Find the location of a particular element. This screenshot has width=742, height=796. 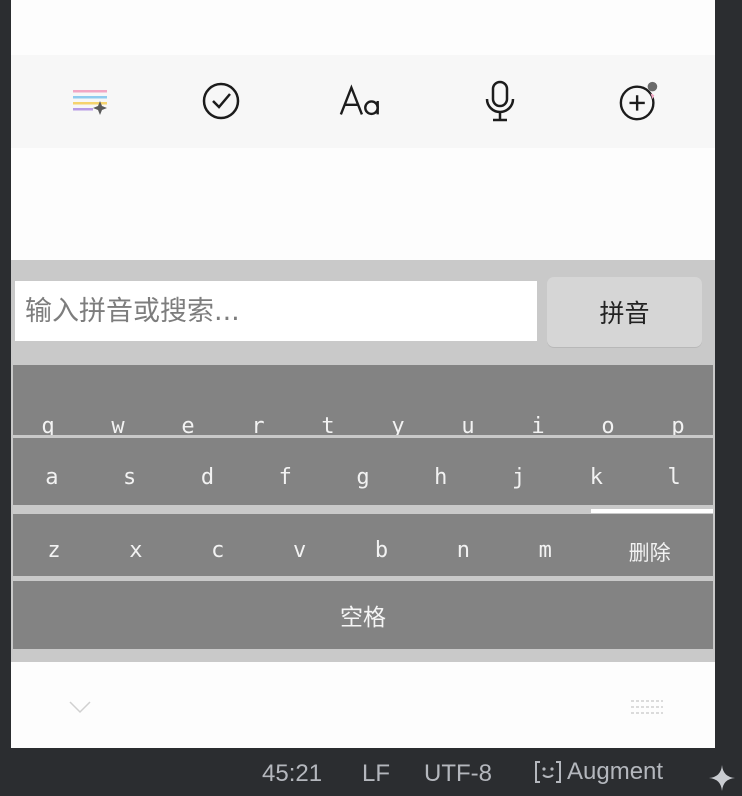

key-r: r is located at coordinates (258, 400).